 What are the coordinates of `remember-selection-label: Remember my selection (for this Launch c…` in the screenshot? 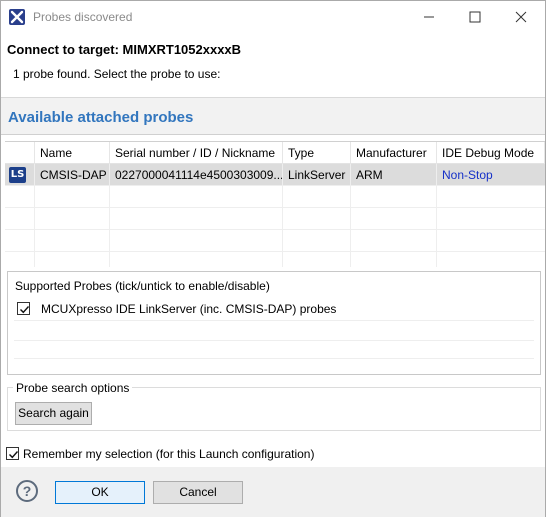 It's located at (168, 454).